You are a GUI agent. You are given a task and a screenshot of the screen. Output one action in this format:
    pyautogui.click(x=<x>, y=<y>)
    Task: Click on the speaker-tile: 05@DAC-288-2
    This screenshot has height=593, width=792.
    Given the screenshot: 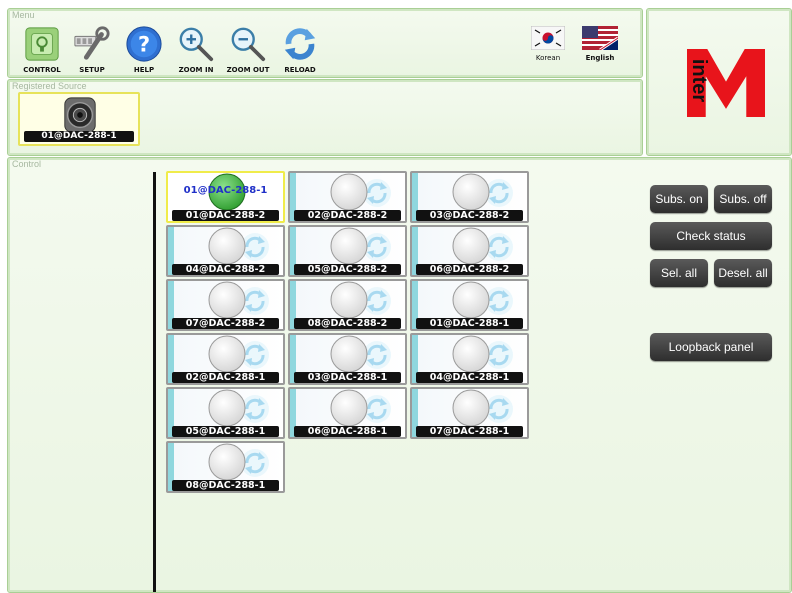 What is the action you would take?
    pyautogui.click(x=347, y=251)
    